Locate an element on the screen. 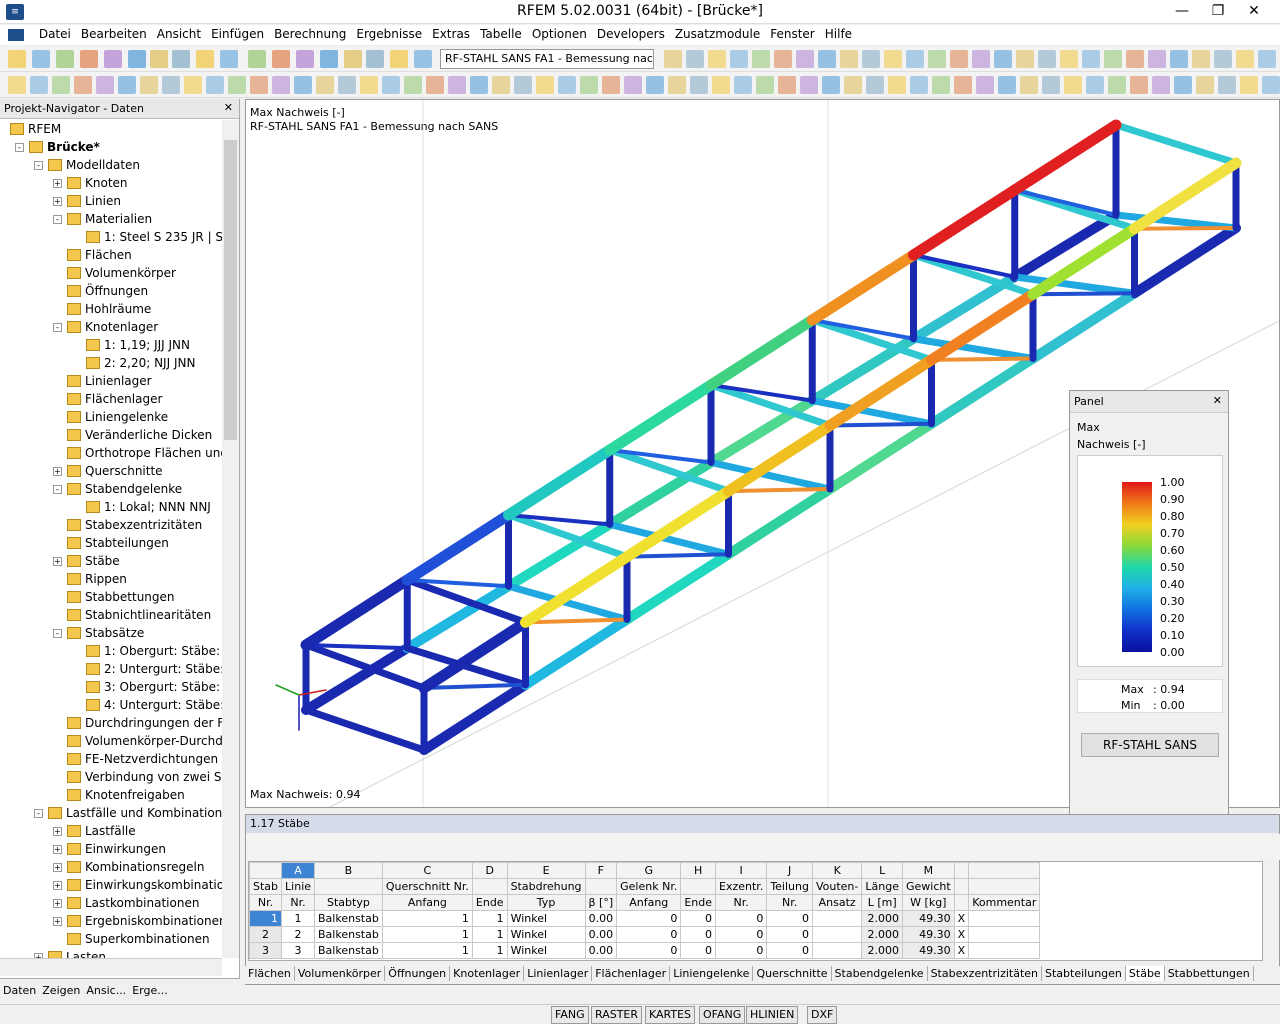 The height and width of the screenshot is (1024, 1280). tree-node-stabexzentrizit-ten: Stabexzentrizitäten is located at coordinates (111, 525).